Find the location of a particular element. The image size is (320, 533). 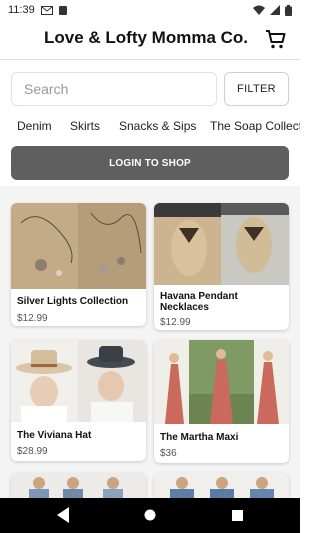

gmail-icon is located at coordinates (46, 10).